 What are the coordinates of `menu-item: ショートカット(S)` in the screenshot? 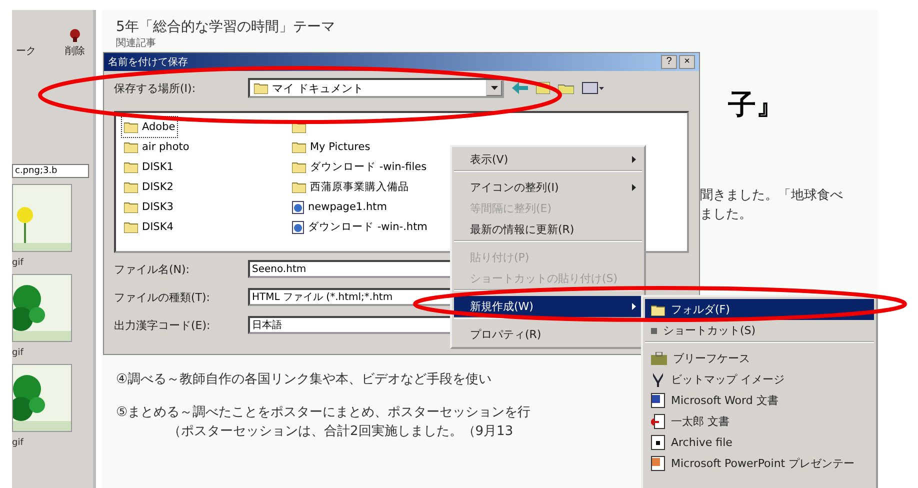 It's located at (759, 331).